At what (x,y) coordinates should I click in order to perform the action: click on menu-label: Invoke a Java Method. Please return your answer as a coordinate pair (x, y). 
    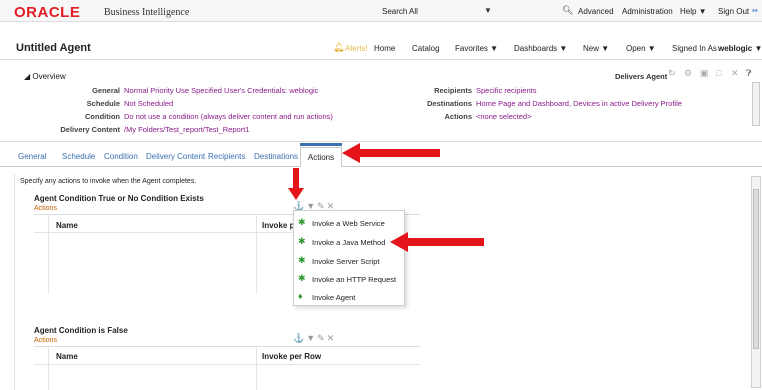
    Looking at the image, I should click on (349, 242).